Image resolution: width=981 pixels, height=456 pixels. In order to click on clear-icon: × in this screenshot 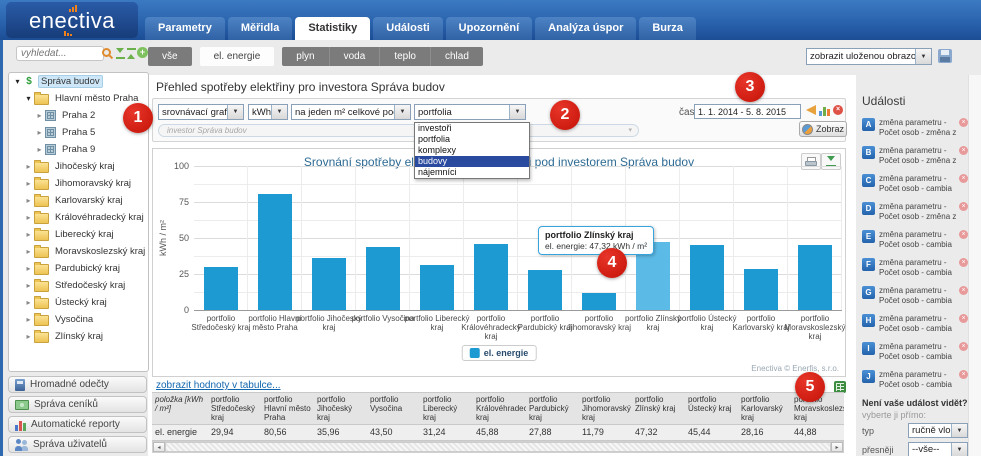, I will do `click(838, 110)`.